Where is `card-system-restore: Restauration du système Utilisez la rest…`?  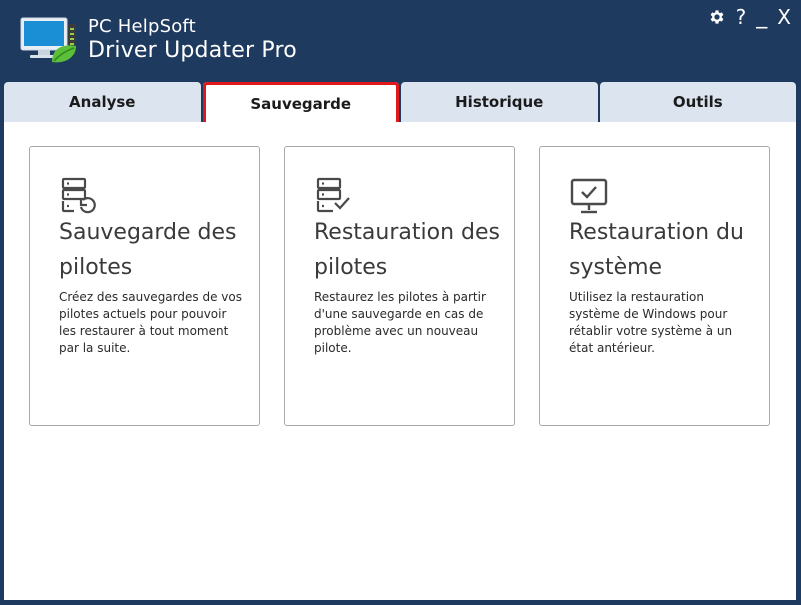 card-system-restore: Restauration du système Utilisez la rest… is located at coordinates (654, 286).